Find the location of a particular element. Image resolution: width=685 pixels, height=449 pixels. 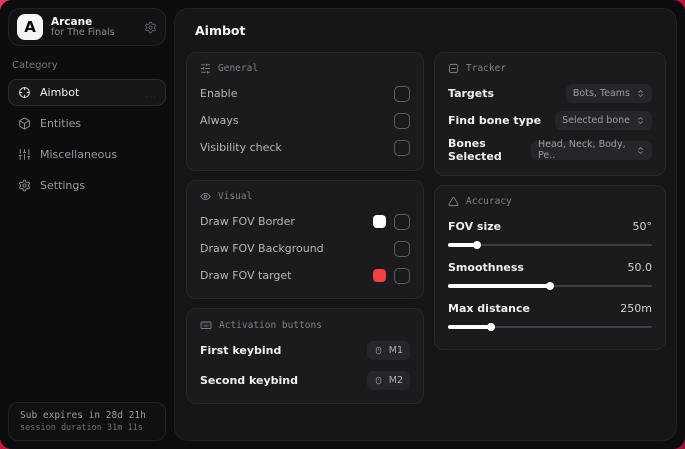

sliders-horizontal-icon is located at coordinates (205, 68).